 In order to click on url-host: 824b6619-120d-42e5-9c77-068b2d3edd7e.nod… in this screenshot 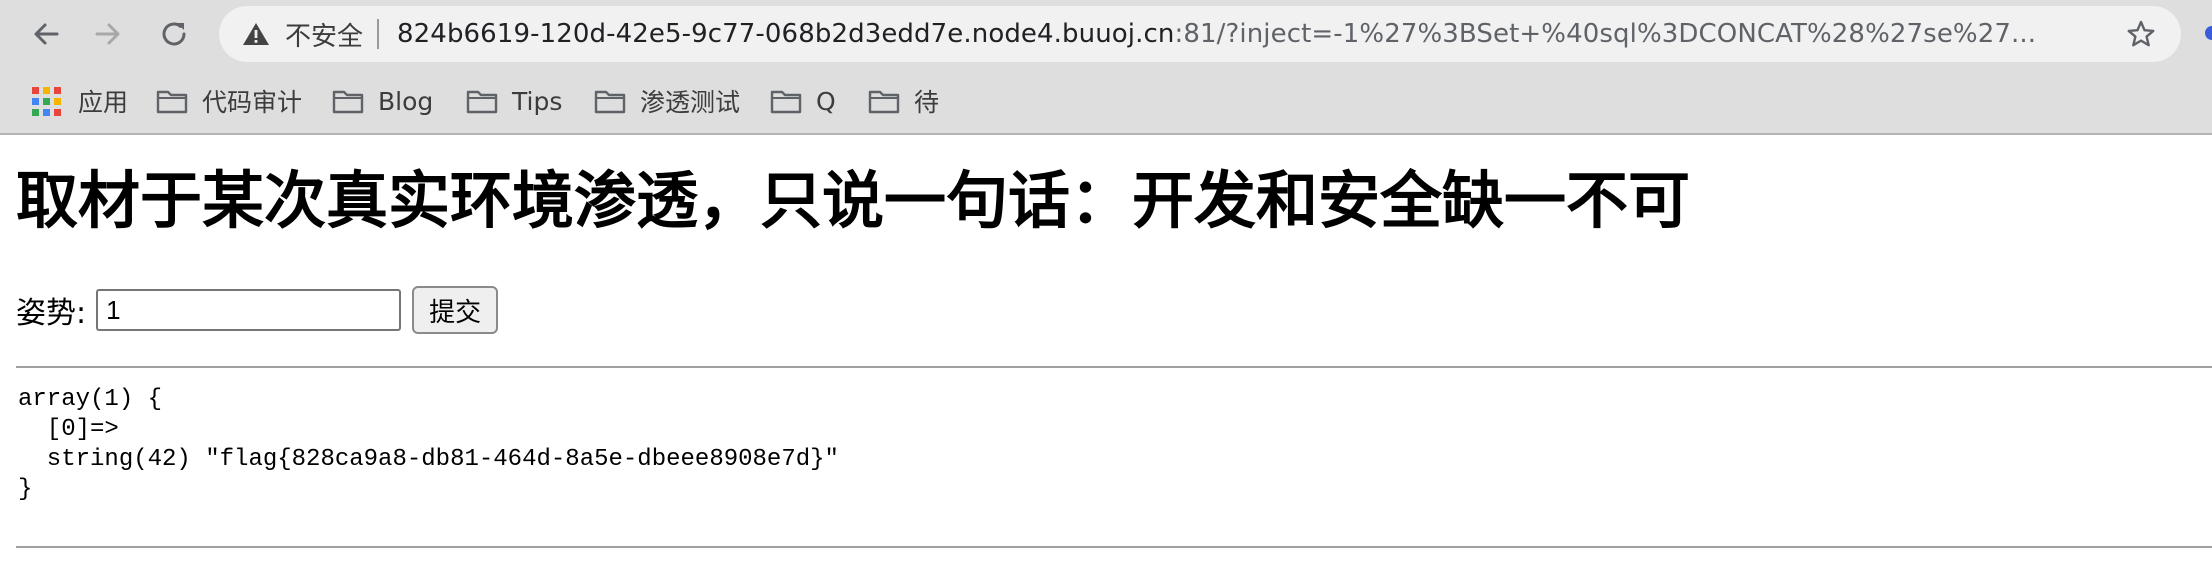, I will do `click(786, 34)`.